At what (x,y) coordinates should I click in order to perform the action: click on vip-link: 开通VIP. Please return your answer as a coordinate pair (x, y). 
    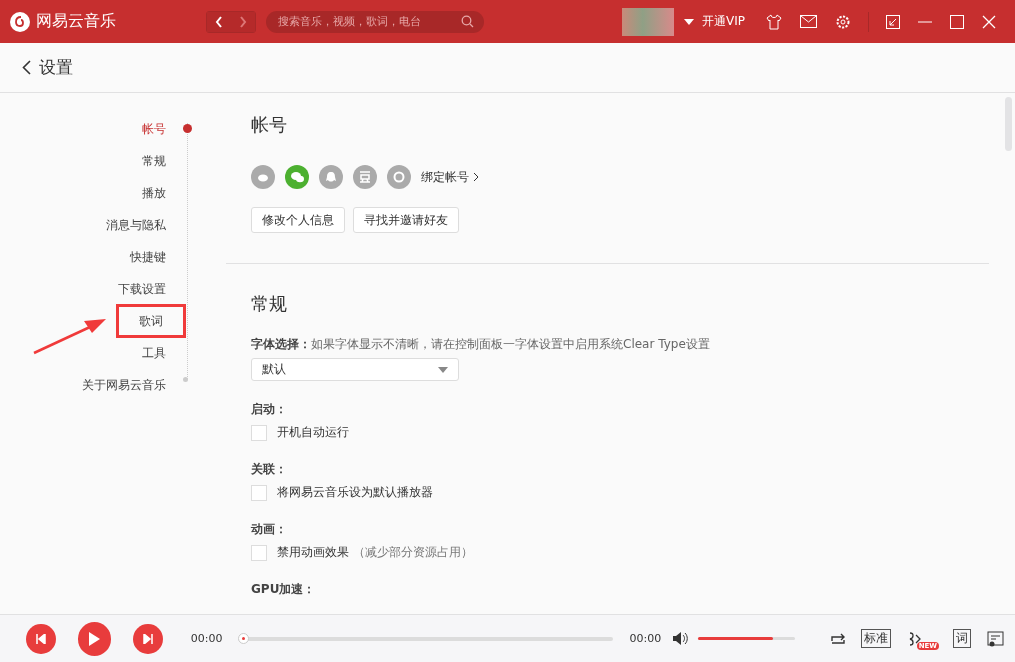
    Looking at the image, I should click on (723, 21).